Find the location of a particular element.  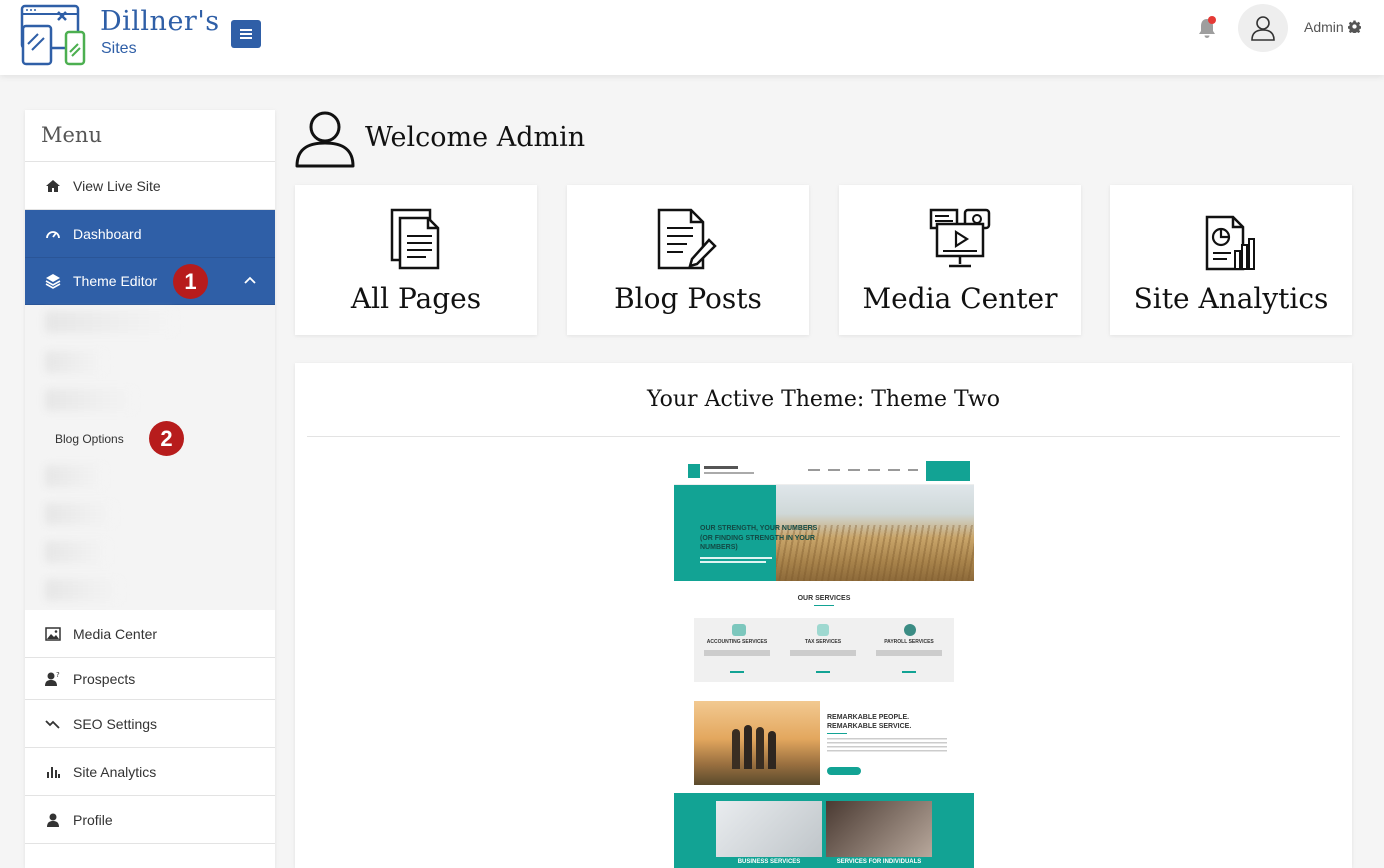

preview-service-3: PAYROLL SERVICES is located at coordinates (909, 642).